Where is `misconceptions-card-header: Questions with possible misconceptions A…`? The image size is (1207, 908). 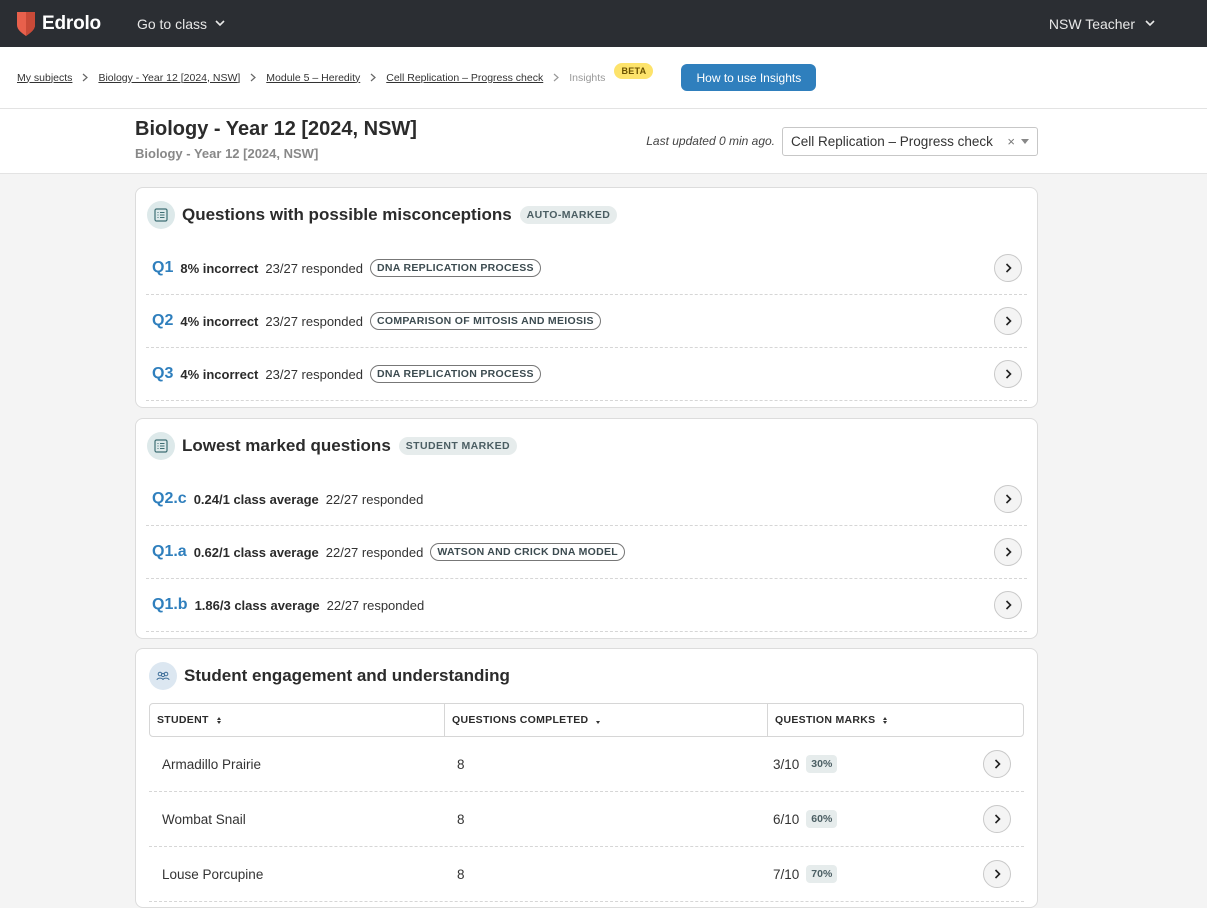 misconceptions-card-header: Questions with possible misconceptions A… is located at coordinates (586, 215).